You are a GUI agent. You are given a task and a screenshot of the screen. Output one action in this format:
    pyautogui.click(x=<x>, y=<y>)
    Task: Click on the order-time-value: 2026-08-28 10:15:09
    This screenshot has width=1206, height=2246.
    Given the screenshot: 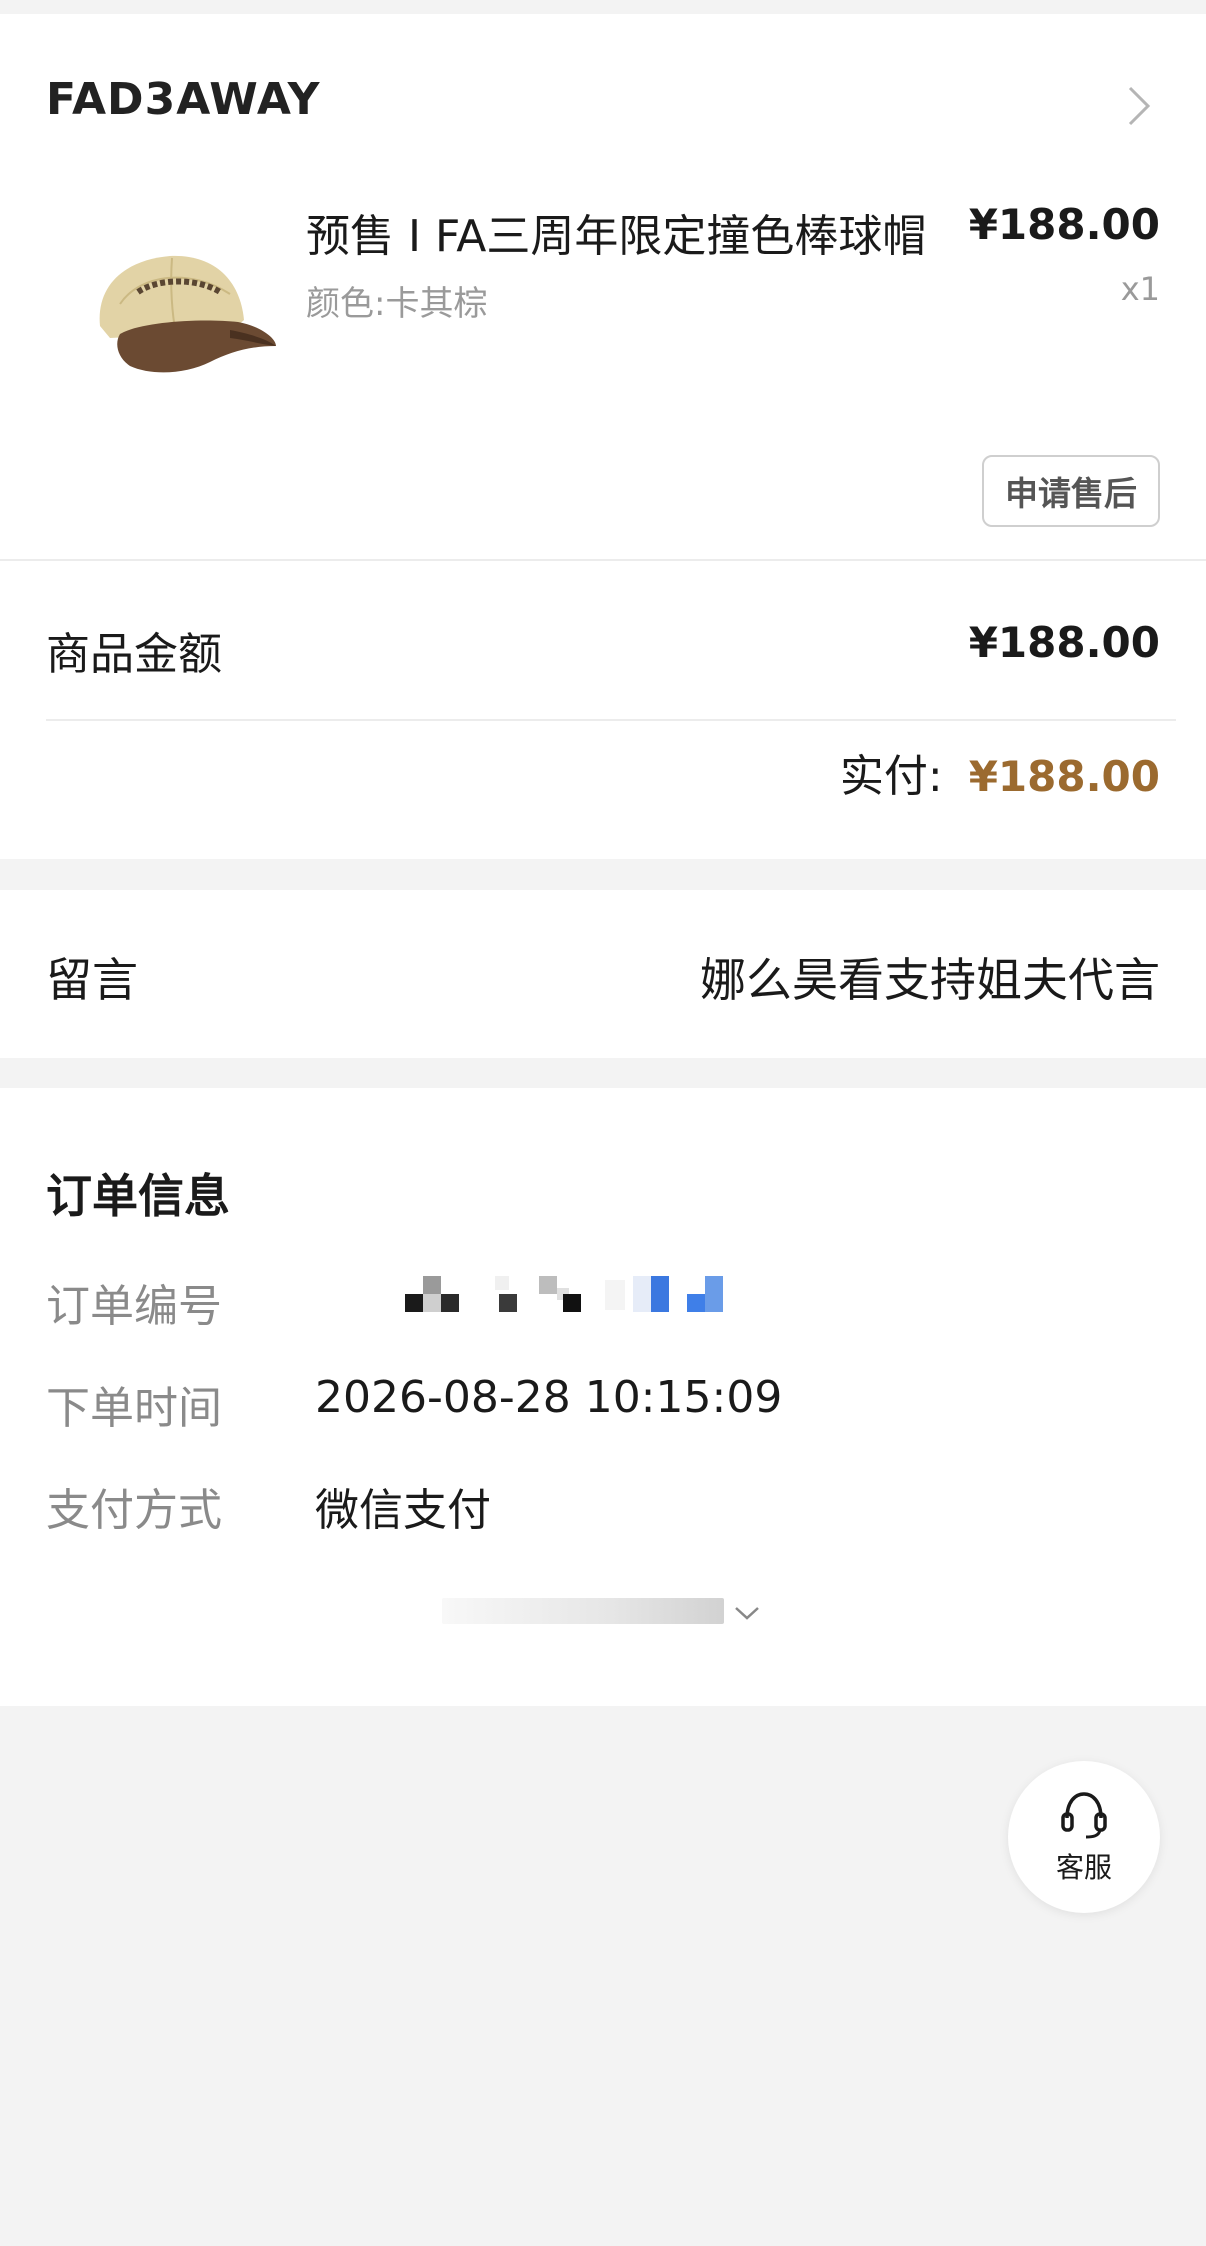 What is the action you would take?
    pyautogui.click(x=549, y=1397)
    